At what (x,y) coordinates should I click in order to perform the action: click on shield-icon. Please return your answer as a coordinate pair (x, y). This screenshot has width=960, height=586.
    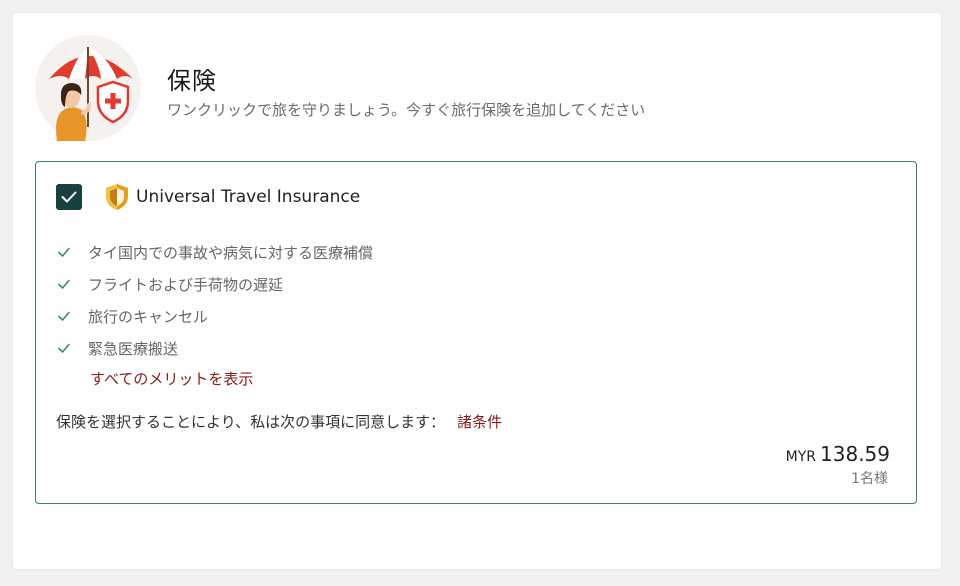
    Looking at the image, I should click on (117, 197).